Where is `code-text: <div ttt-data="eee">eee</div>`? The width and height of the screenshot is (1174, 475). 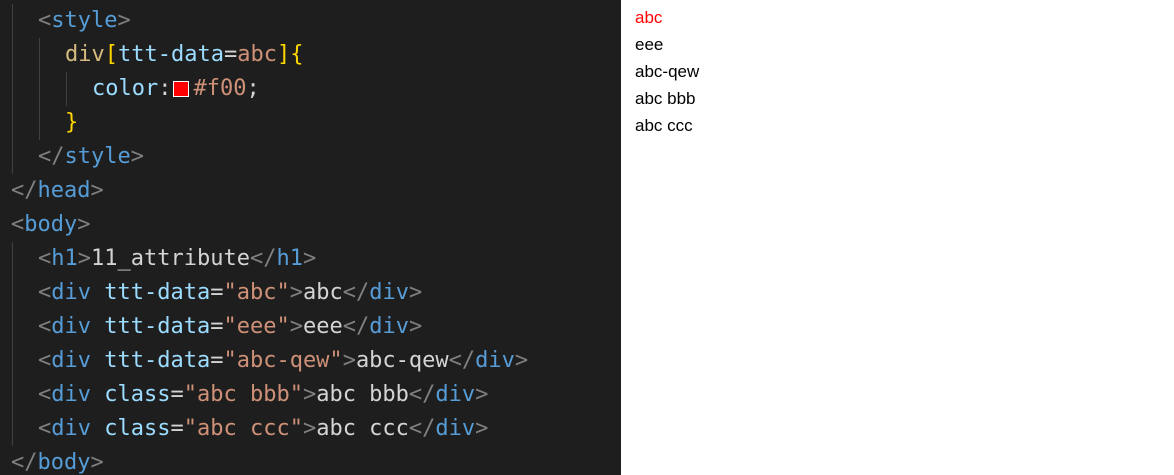 code-text: <div ttt-data="eee">eee</div> is located at coordinates (230, 327).